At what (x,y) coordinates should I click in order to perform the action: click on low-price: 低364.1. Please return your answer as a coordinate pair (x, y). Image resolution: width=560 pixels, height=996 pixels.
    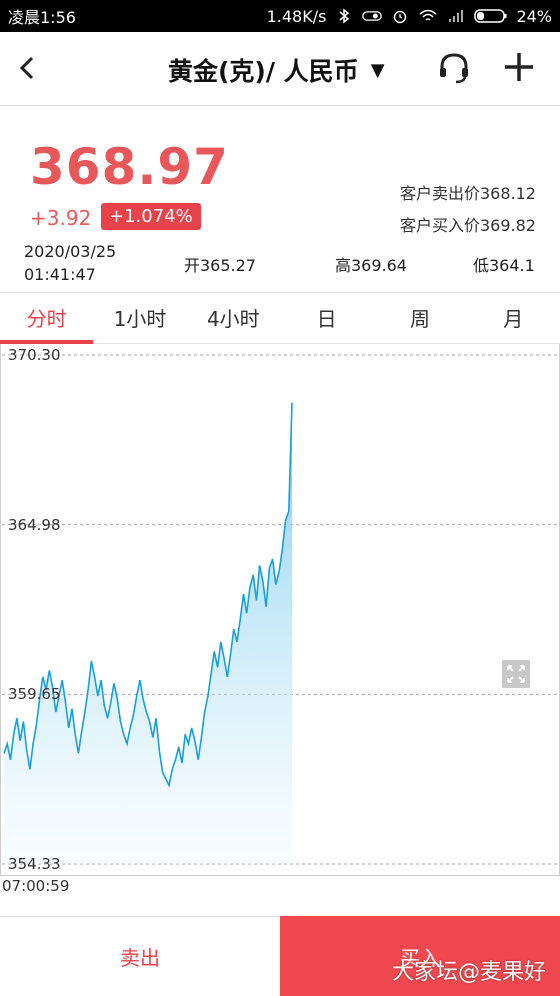
    Looking at the image, I should click on (504, 265).